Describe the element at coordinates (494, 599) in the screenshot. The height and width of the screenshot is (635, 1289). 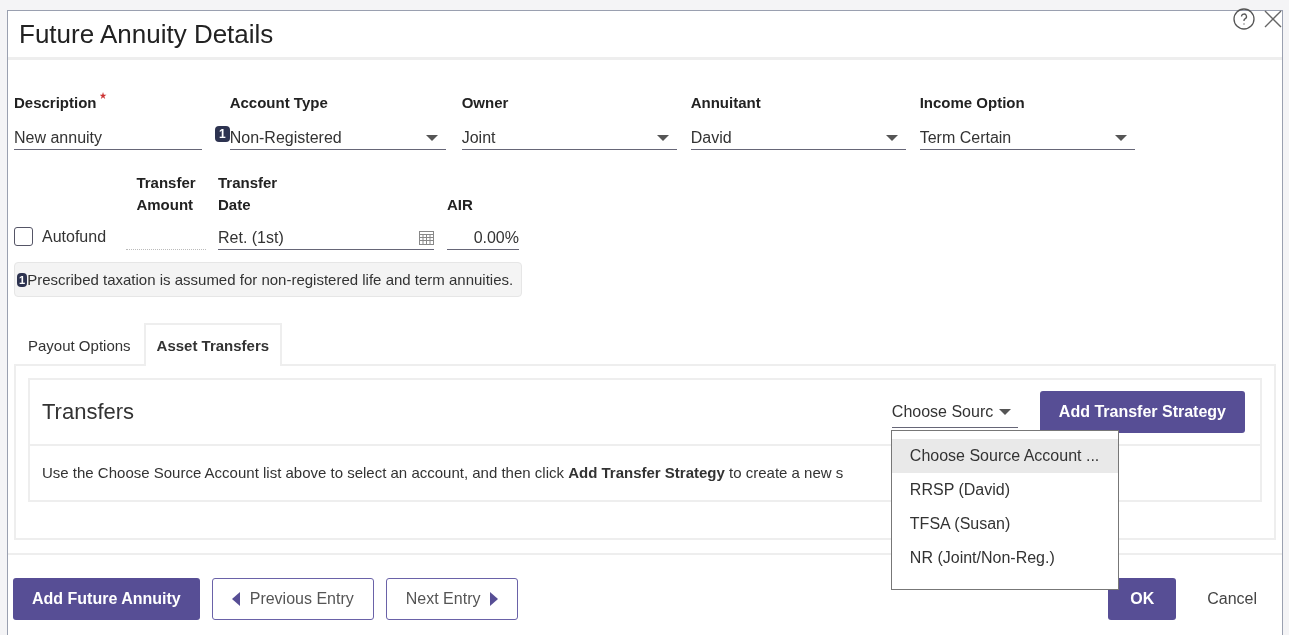
I see `right-arrow-icon` at that location.